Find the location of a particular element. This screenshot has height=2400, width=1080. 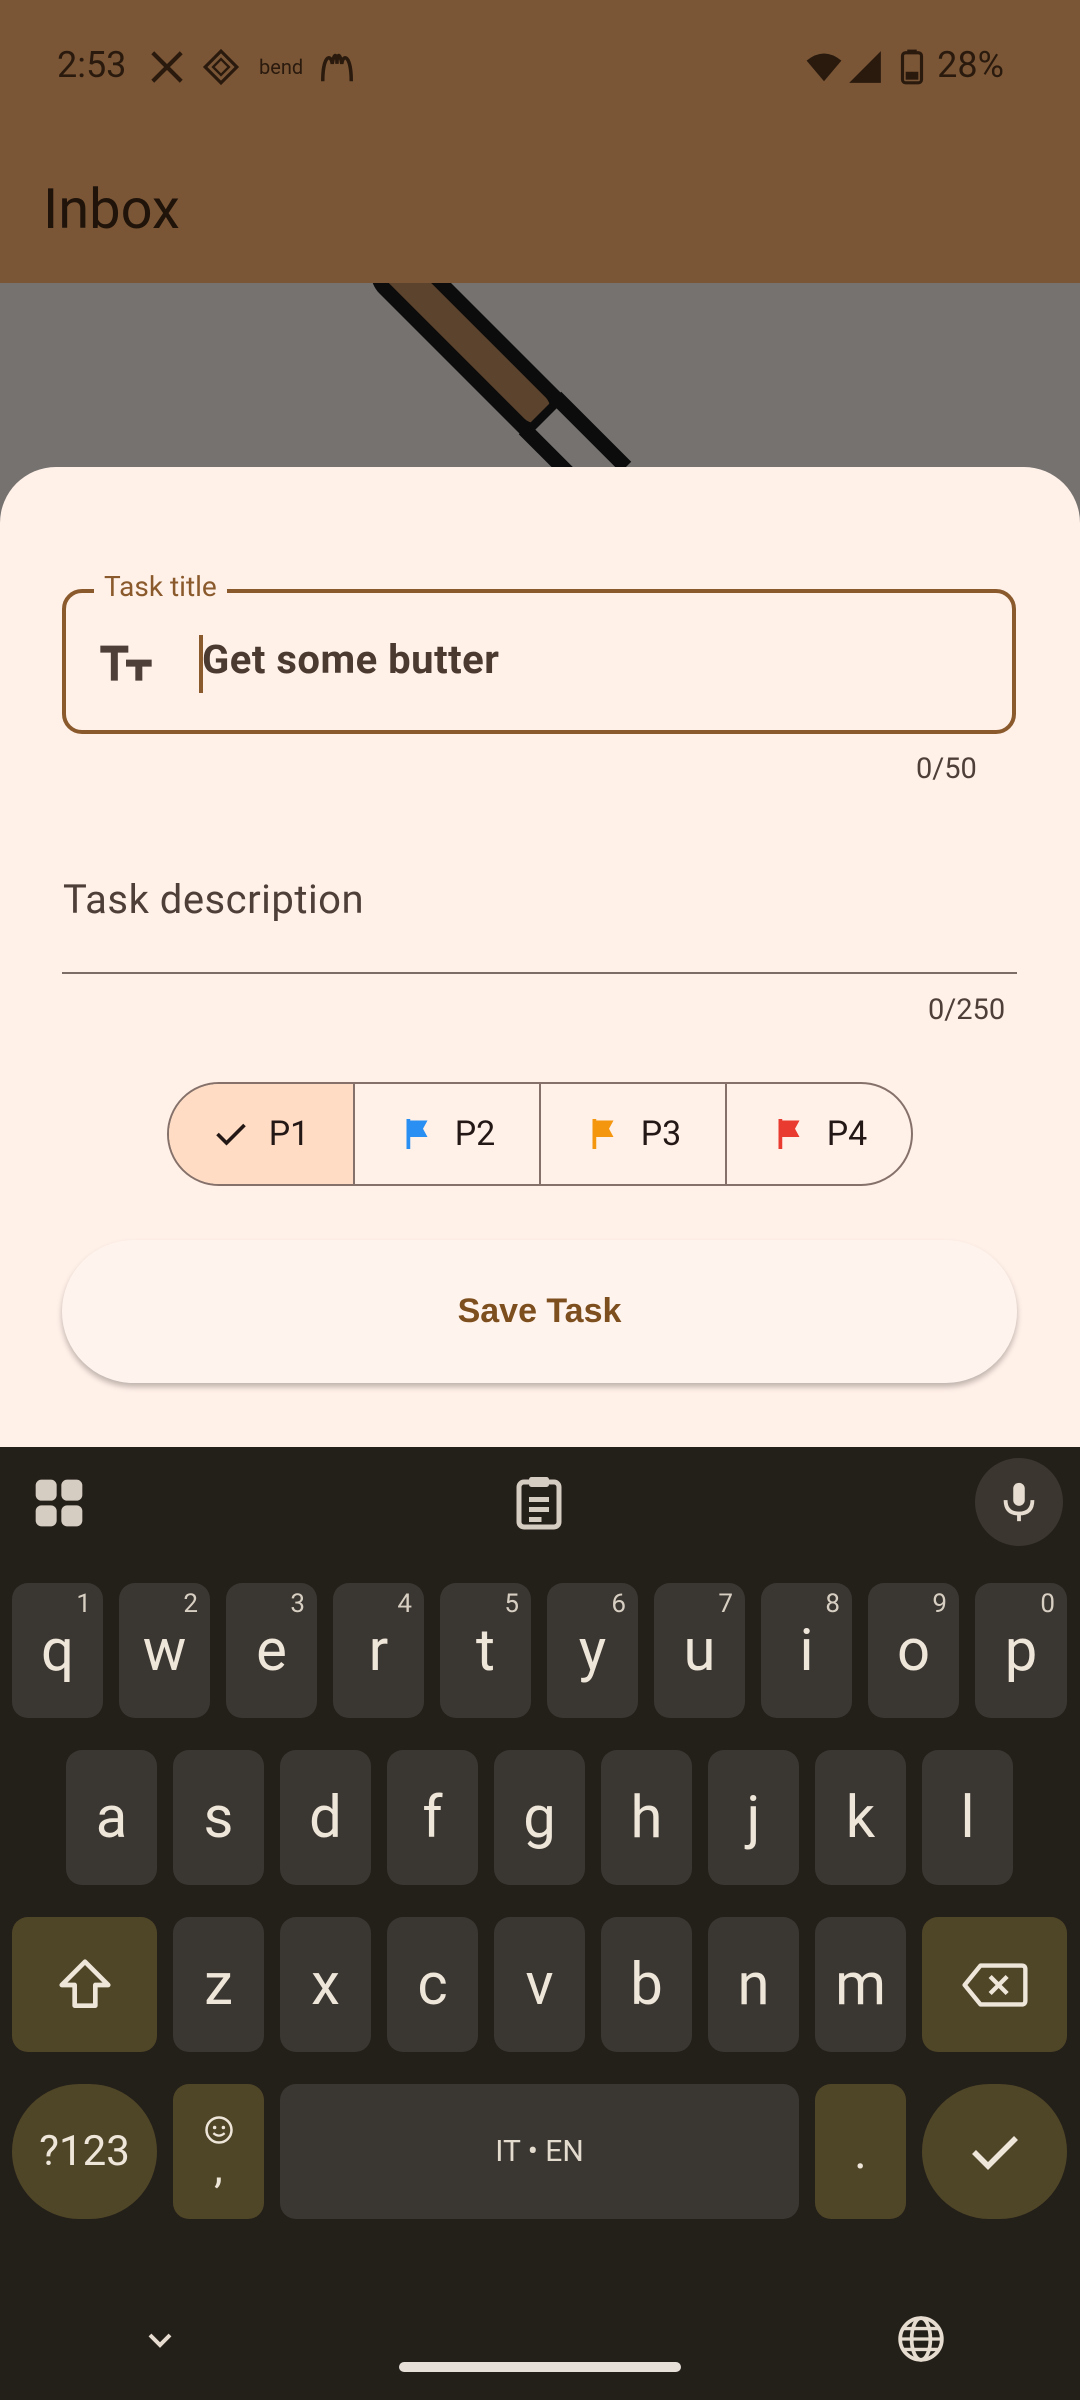

task-title-input: Get some butter is located at coordinates (350, 659).